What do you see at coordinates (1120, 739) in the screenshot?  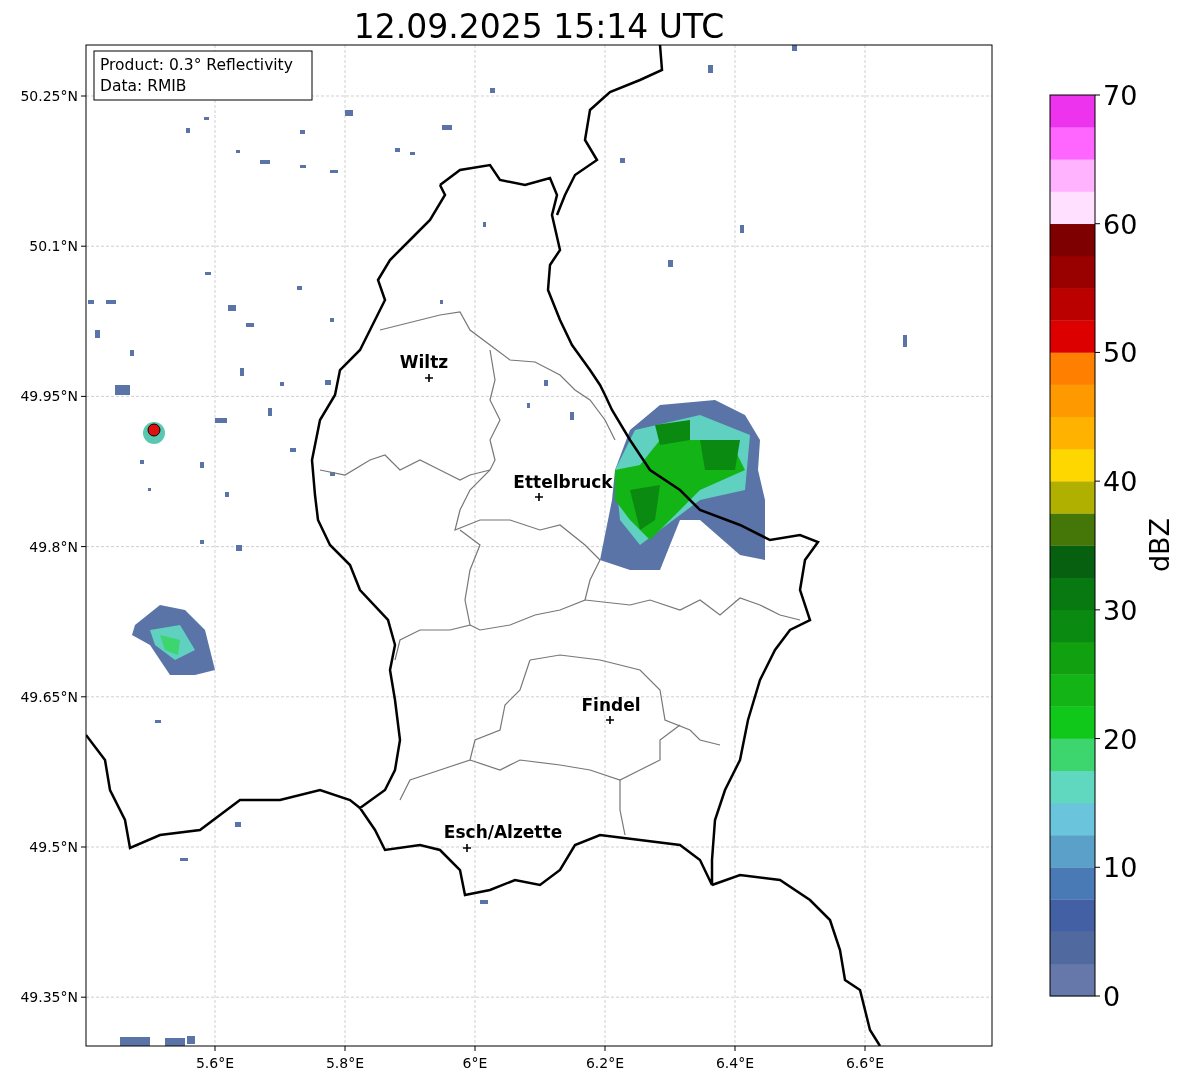 I see `colorbar-tick-label: 20` at bounding box center [1120, 739].